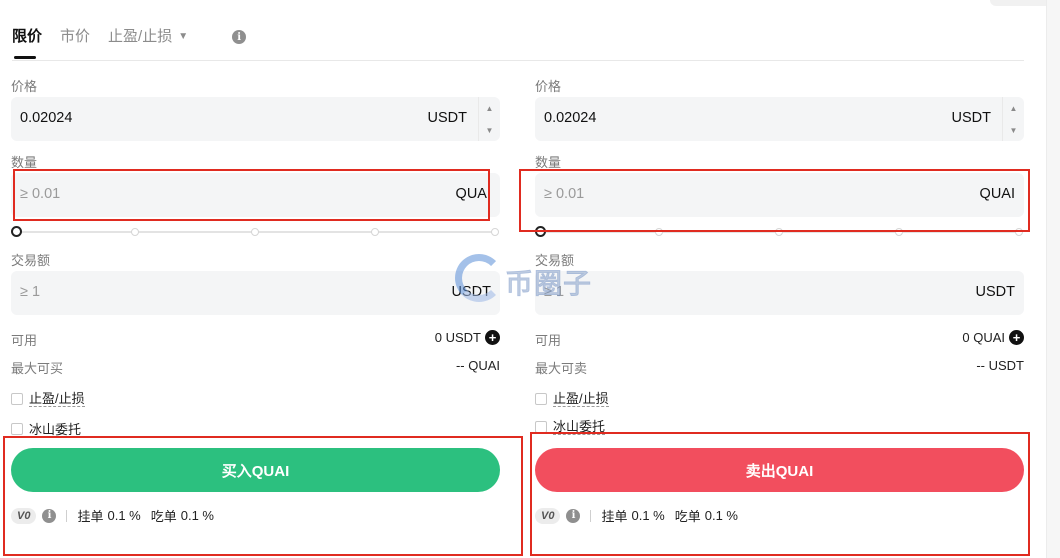 The height and width of the screenshot is (558, 1060). Describe the element at coordinates (548, 86) in the screenshot. I see `sell-price-label: 价格` at that location.